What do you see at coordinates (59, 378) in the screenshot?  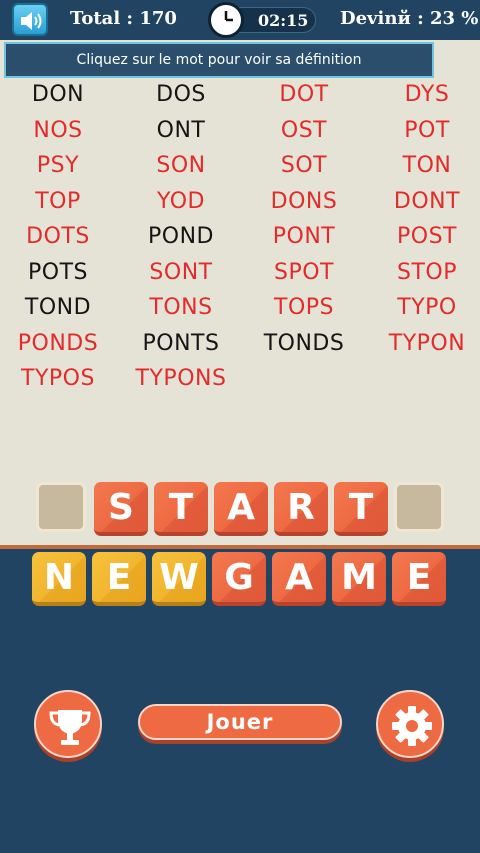 I see `word-item: TYPOS` at bounding box center [59, 378].